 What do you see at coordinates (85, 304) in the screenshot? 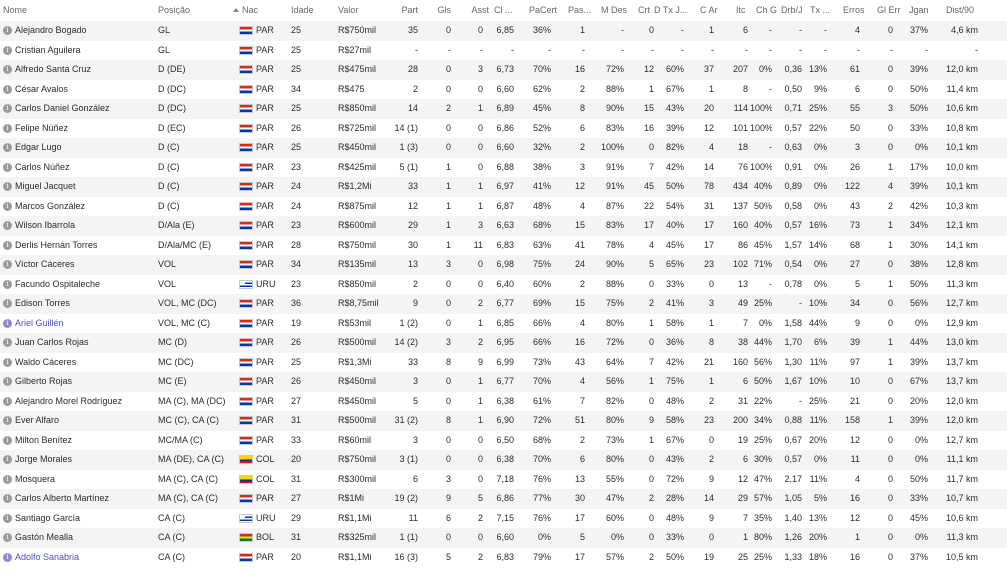
I see `player-name: Edison Torres` at bounding box center [85, 304].